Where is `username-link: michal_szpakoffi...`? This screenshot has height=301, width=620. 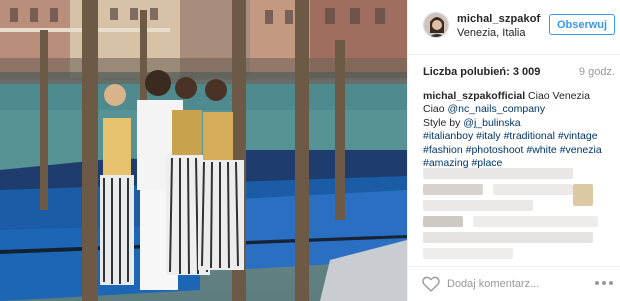 username-link: michal_szpakoffi... is located at coordinates (499, 19).